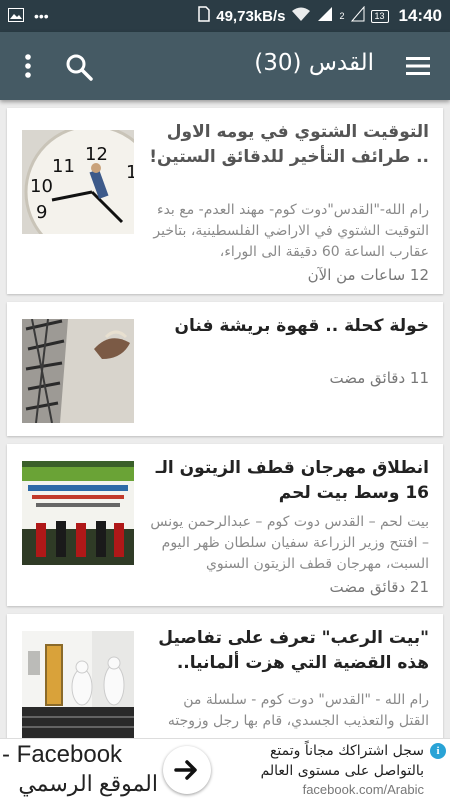 This screenshot has height=800, width=450. What do you see at coordinates (368, 275) in the screenshot?
I see `article-time: 12 ساعات من الآن` at bounding box center [368, 275].